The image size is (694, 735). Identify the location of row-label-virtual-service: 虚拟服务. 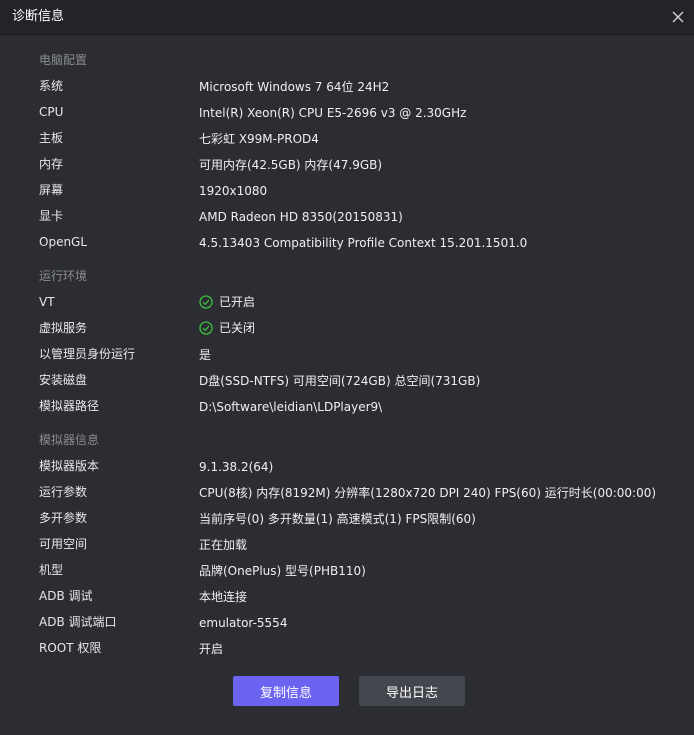
(63, 328).